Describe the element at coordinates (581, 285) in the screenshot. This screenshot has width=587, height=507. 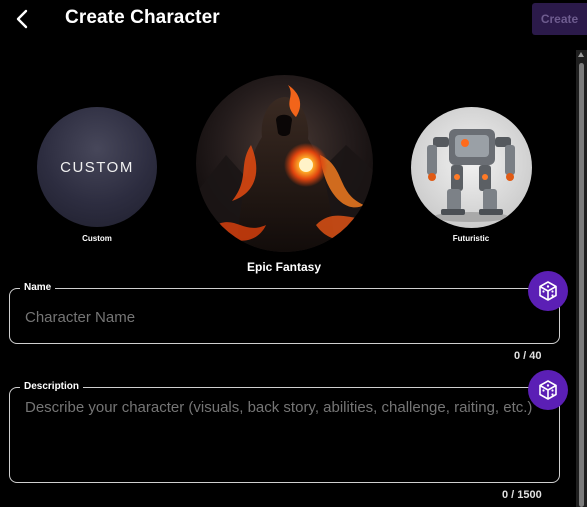
I see `scrollbar-thumb` at that location.